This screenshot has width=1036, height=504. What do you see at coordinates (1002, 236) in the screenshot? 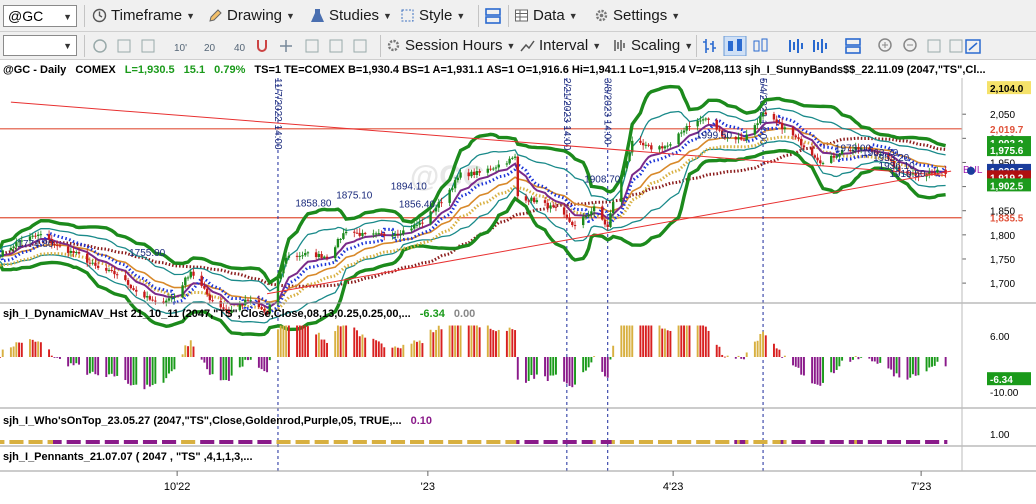
I see `price-tick-label: 1,800` at bounding box center [1002, 236].